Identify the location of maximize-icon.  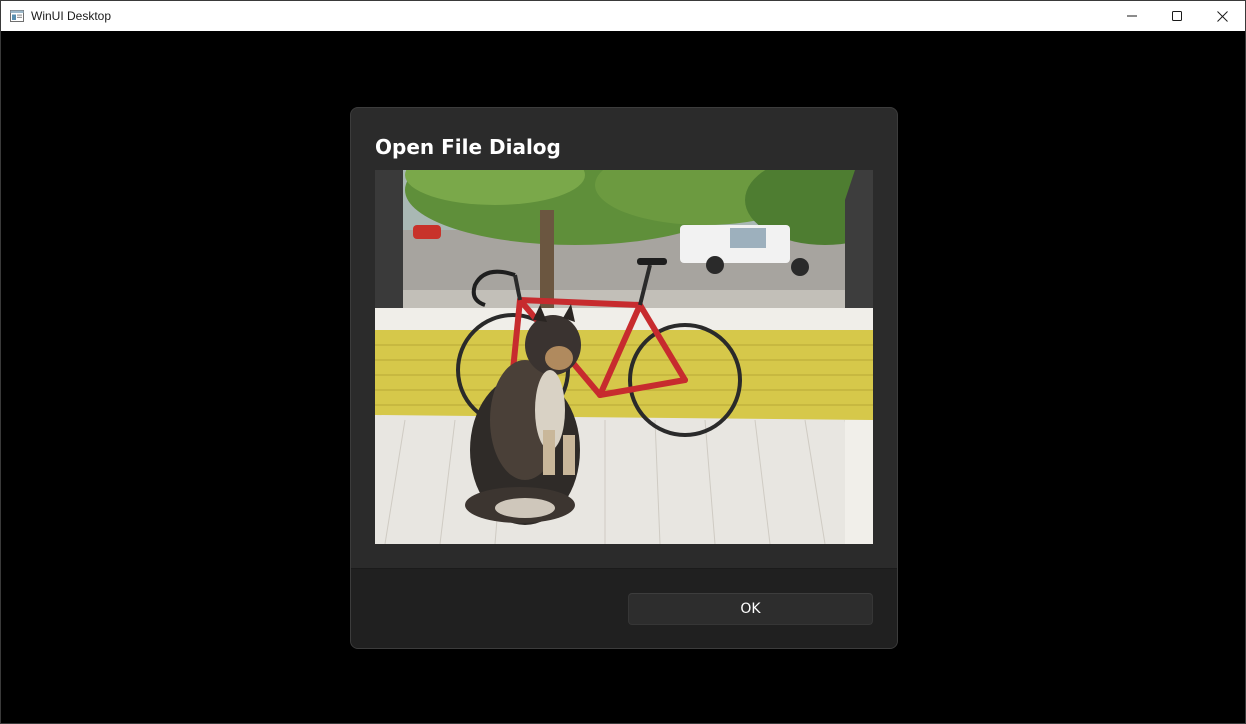
(1177, 16).